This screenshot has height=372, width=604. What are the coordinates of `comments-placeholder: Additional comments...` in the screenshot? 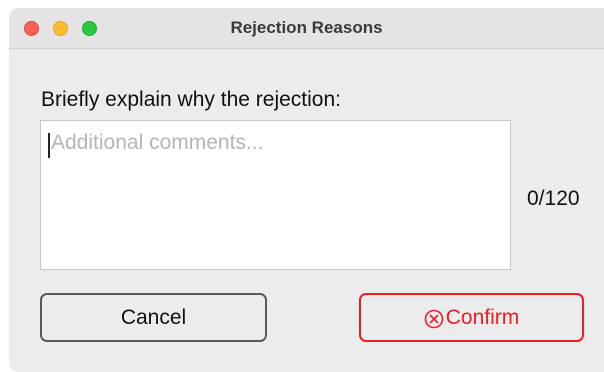 It's located at (157, 142).